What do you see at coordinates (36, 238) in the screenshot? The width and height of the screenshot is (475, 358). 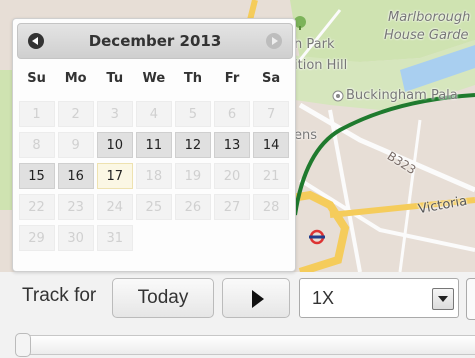 I see `day-cell: 29` at bounding box center [36, 238].